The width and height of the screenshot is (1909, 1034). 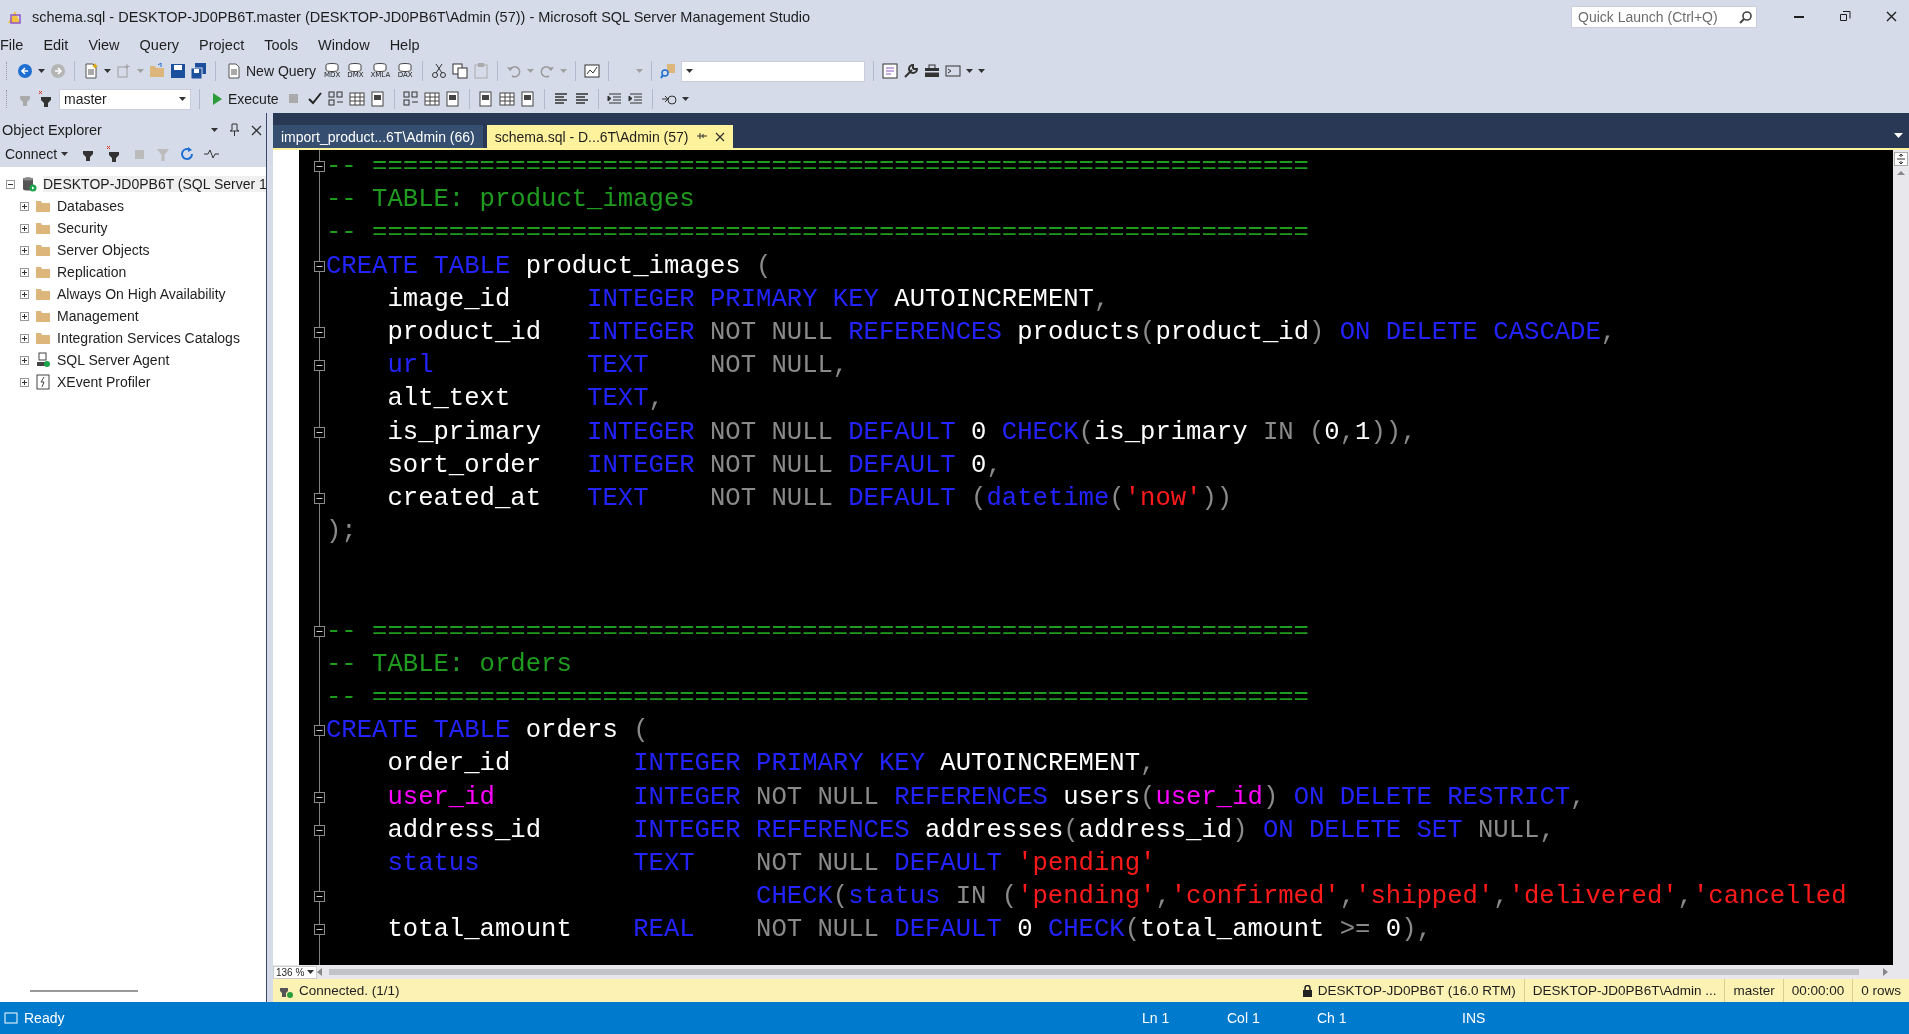 What do you see at coordinates (187, 154) in the screenshot?
I see `refresh-icon` at bounding box center [187, 154].